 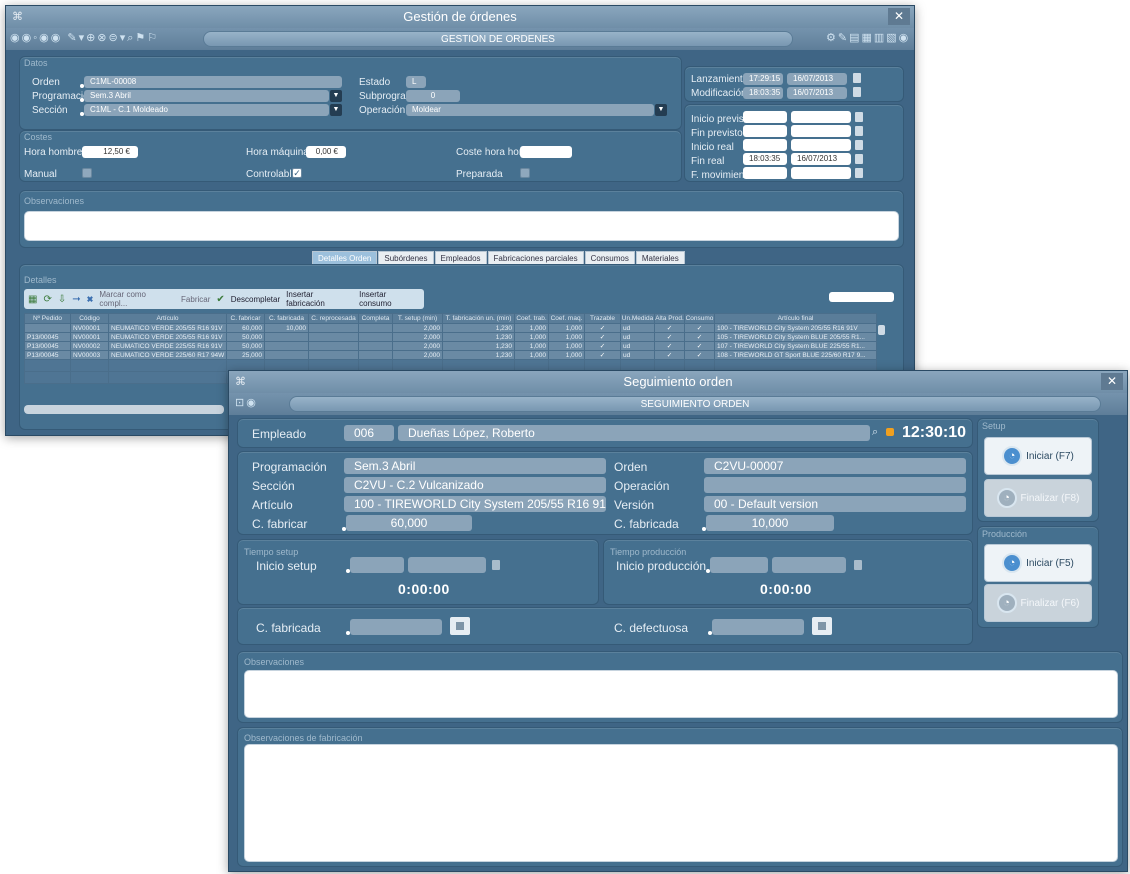 What do you see at coordinates (496, 565) in the screenshot?
I see `inicio-setup-calendar-icon` at bounding box center [496, 565].